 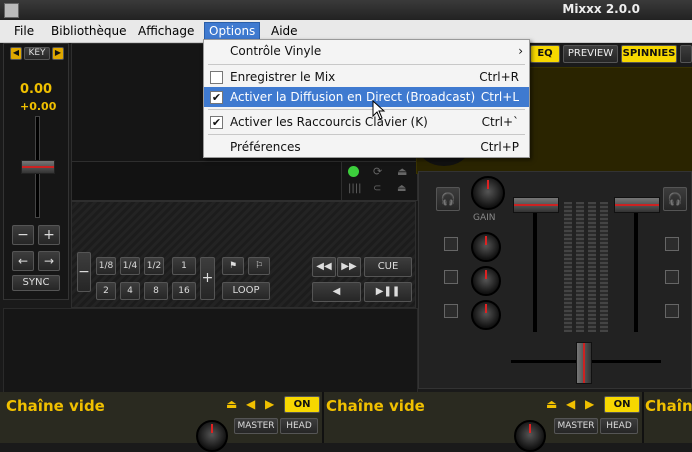 What do you see at coordinates (166, 31) in the screenshot?
I see `menu-view: Affichage` at bounding box center [166, 31].